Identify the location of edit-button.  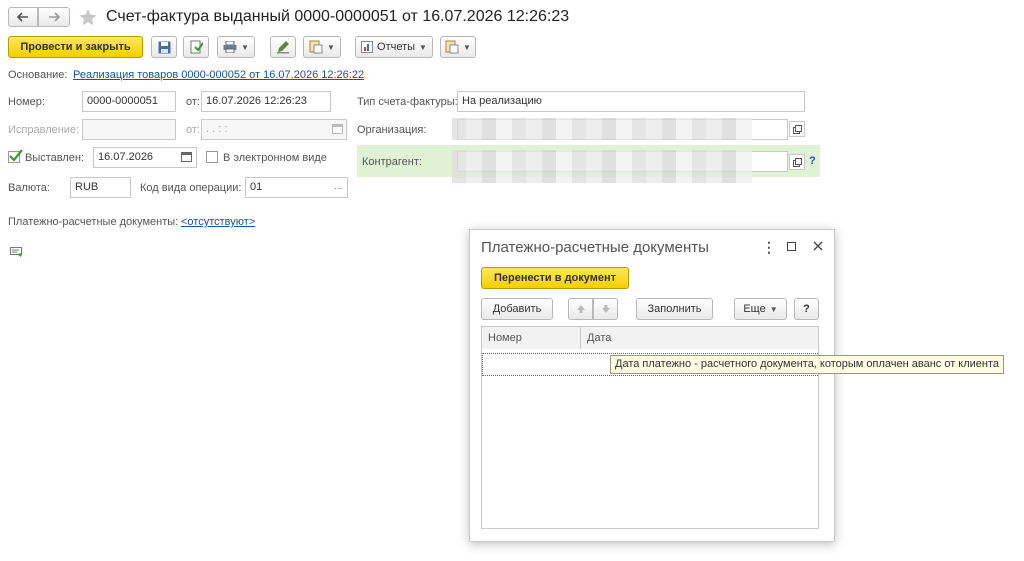
(283, 47).